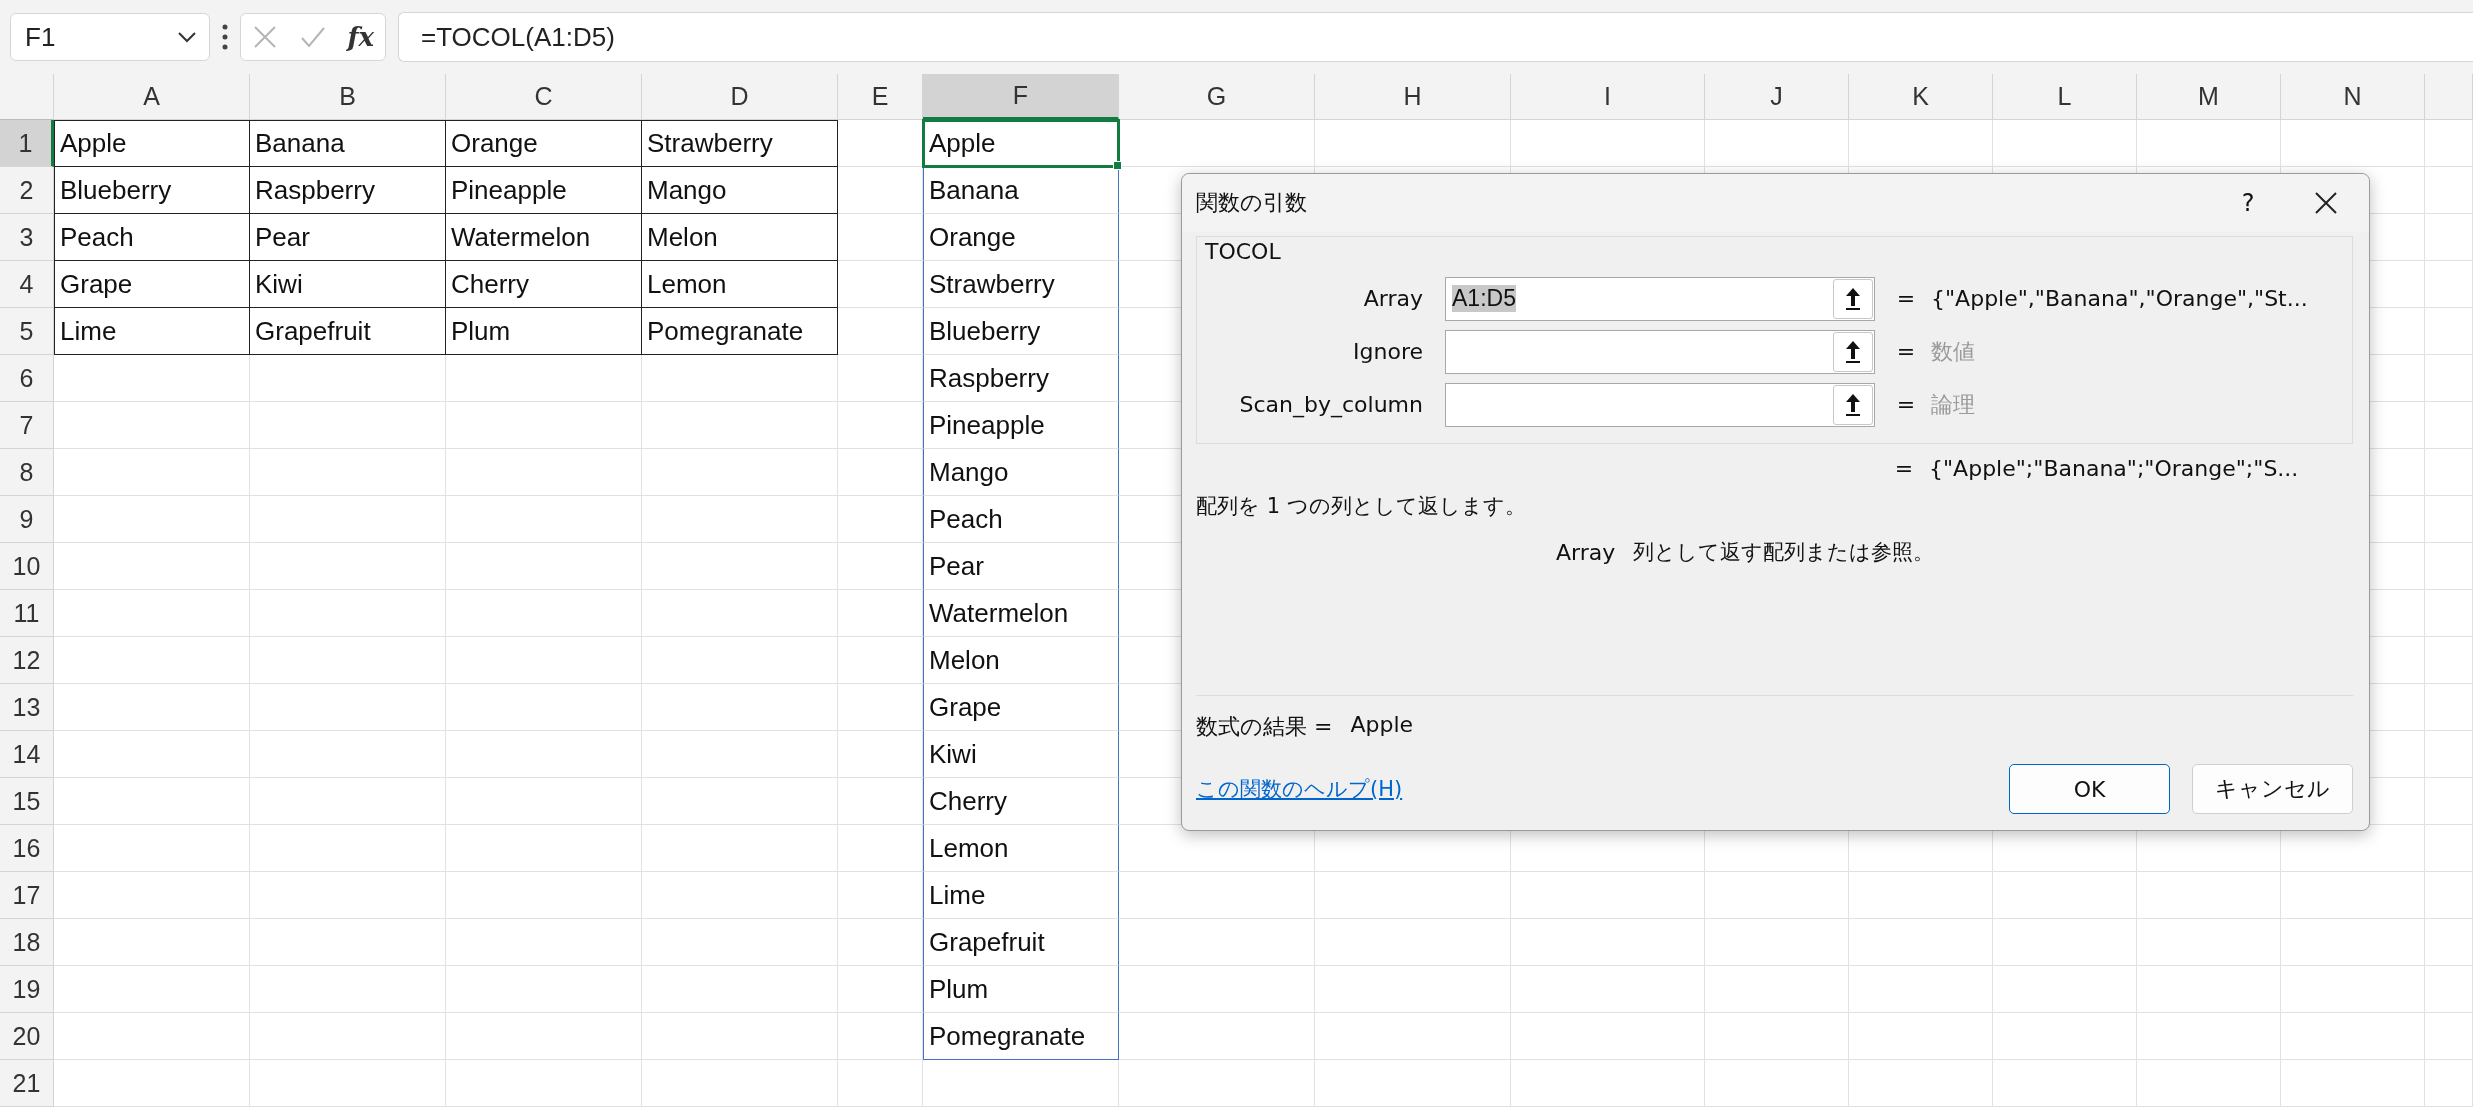 This screenshot has height=1113, width=2473. What do you see at coordinates (2089, 789) in the screenshot?
I see `dialog-button: OK` at bounding box center [2089, 789].